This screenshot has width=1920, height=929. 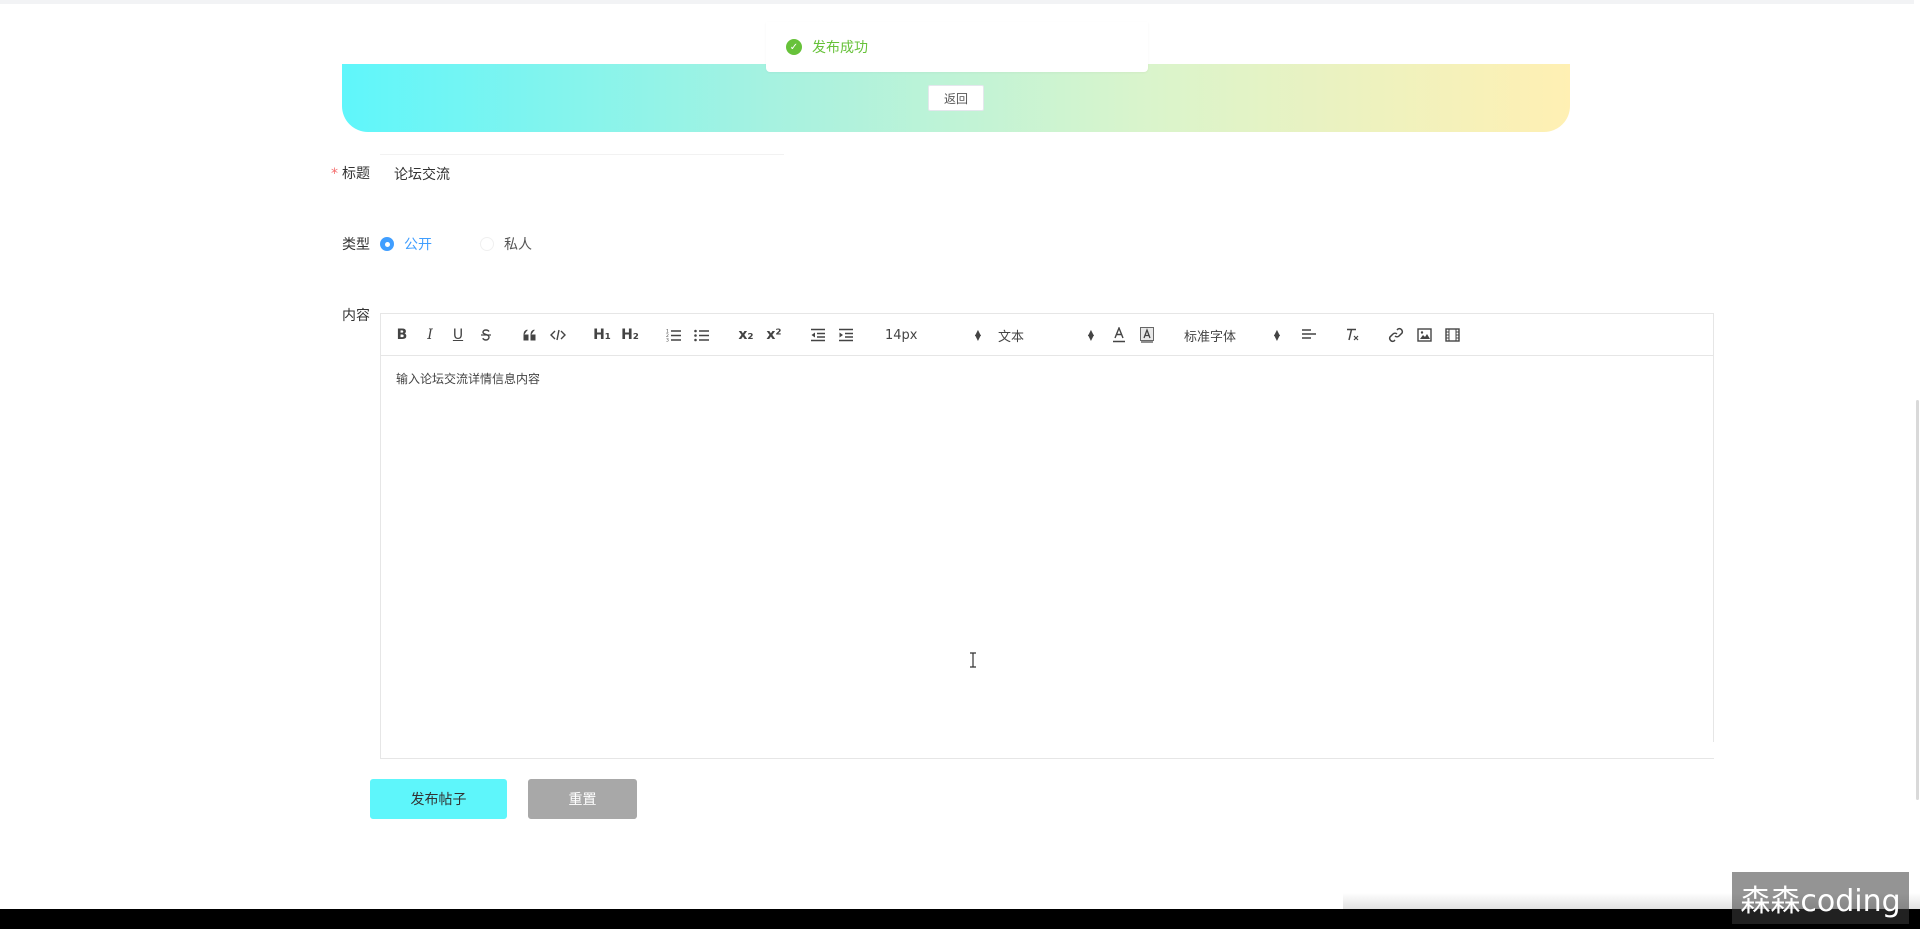 I want to click on radio-private: 私人, so click(x=506, y=244).